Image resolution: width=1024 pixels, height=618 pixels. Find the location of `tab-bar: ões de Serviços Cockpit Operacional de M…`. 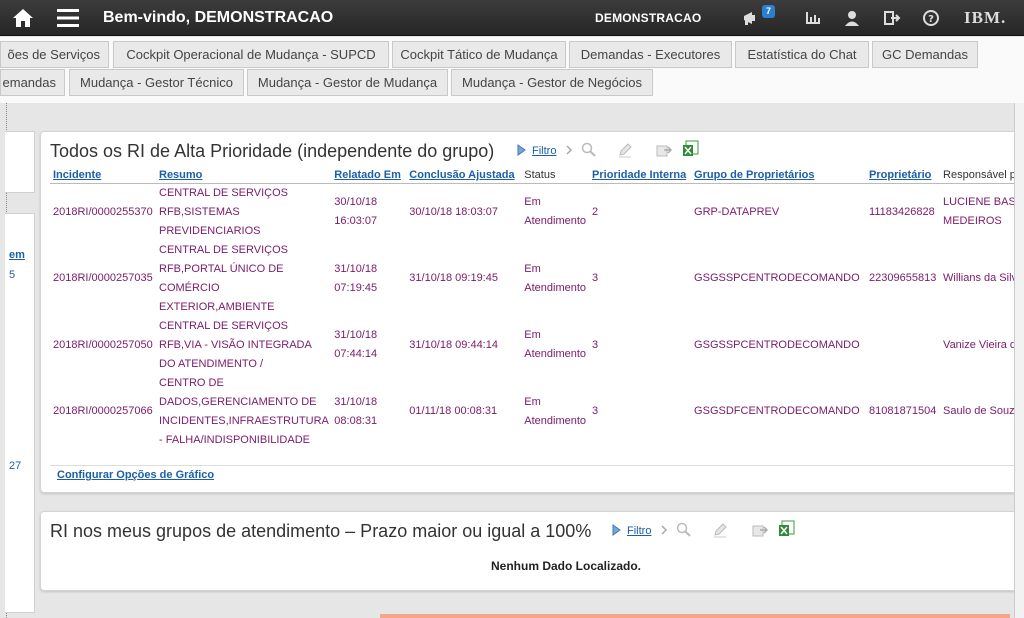

tab-bar: ões de Serviços Cockpit Operacional de M… is located at coordinates (512, 70).